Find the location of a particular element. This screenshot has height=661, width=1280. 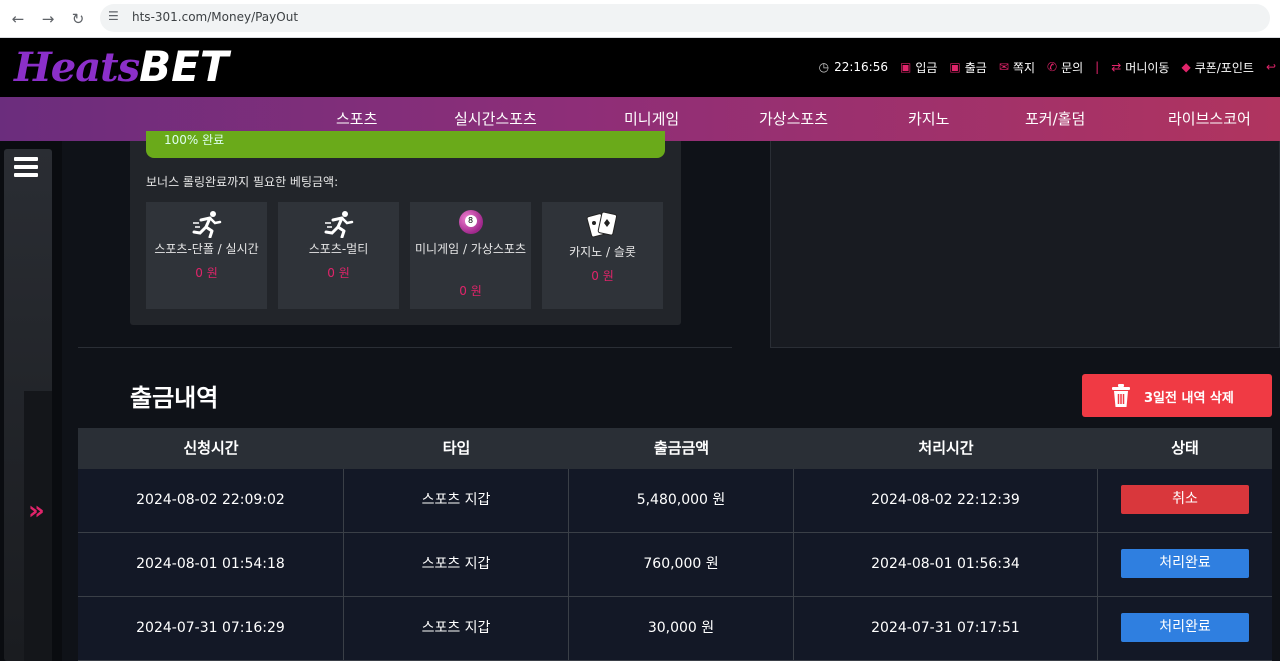

minus-square-icon: ▣ is located at coordinates (955, 67).